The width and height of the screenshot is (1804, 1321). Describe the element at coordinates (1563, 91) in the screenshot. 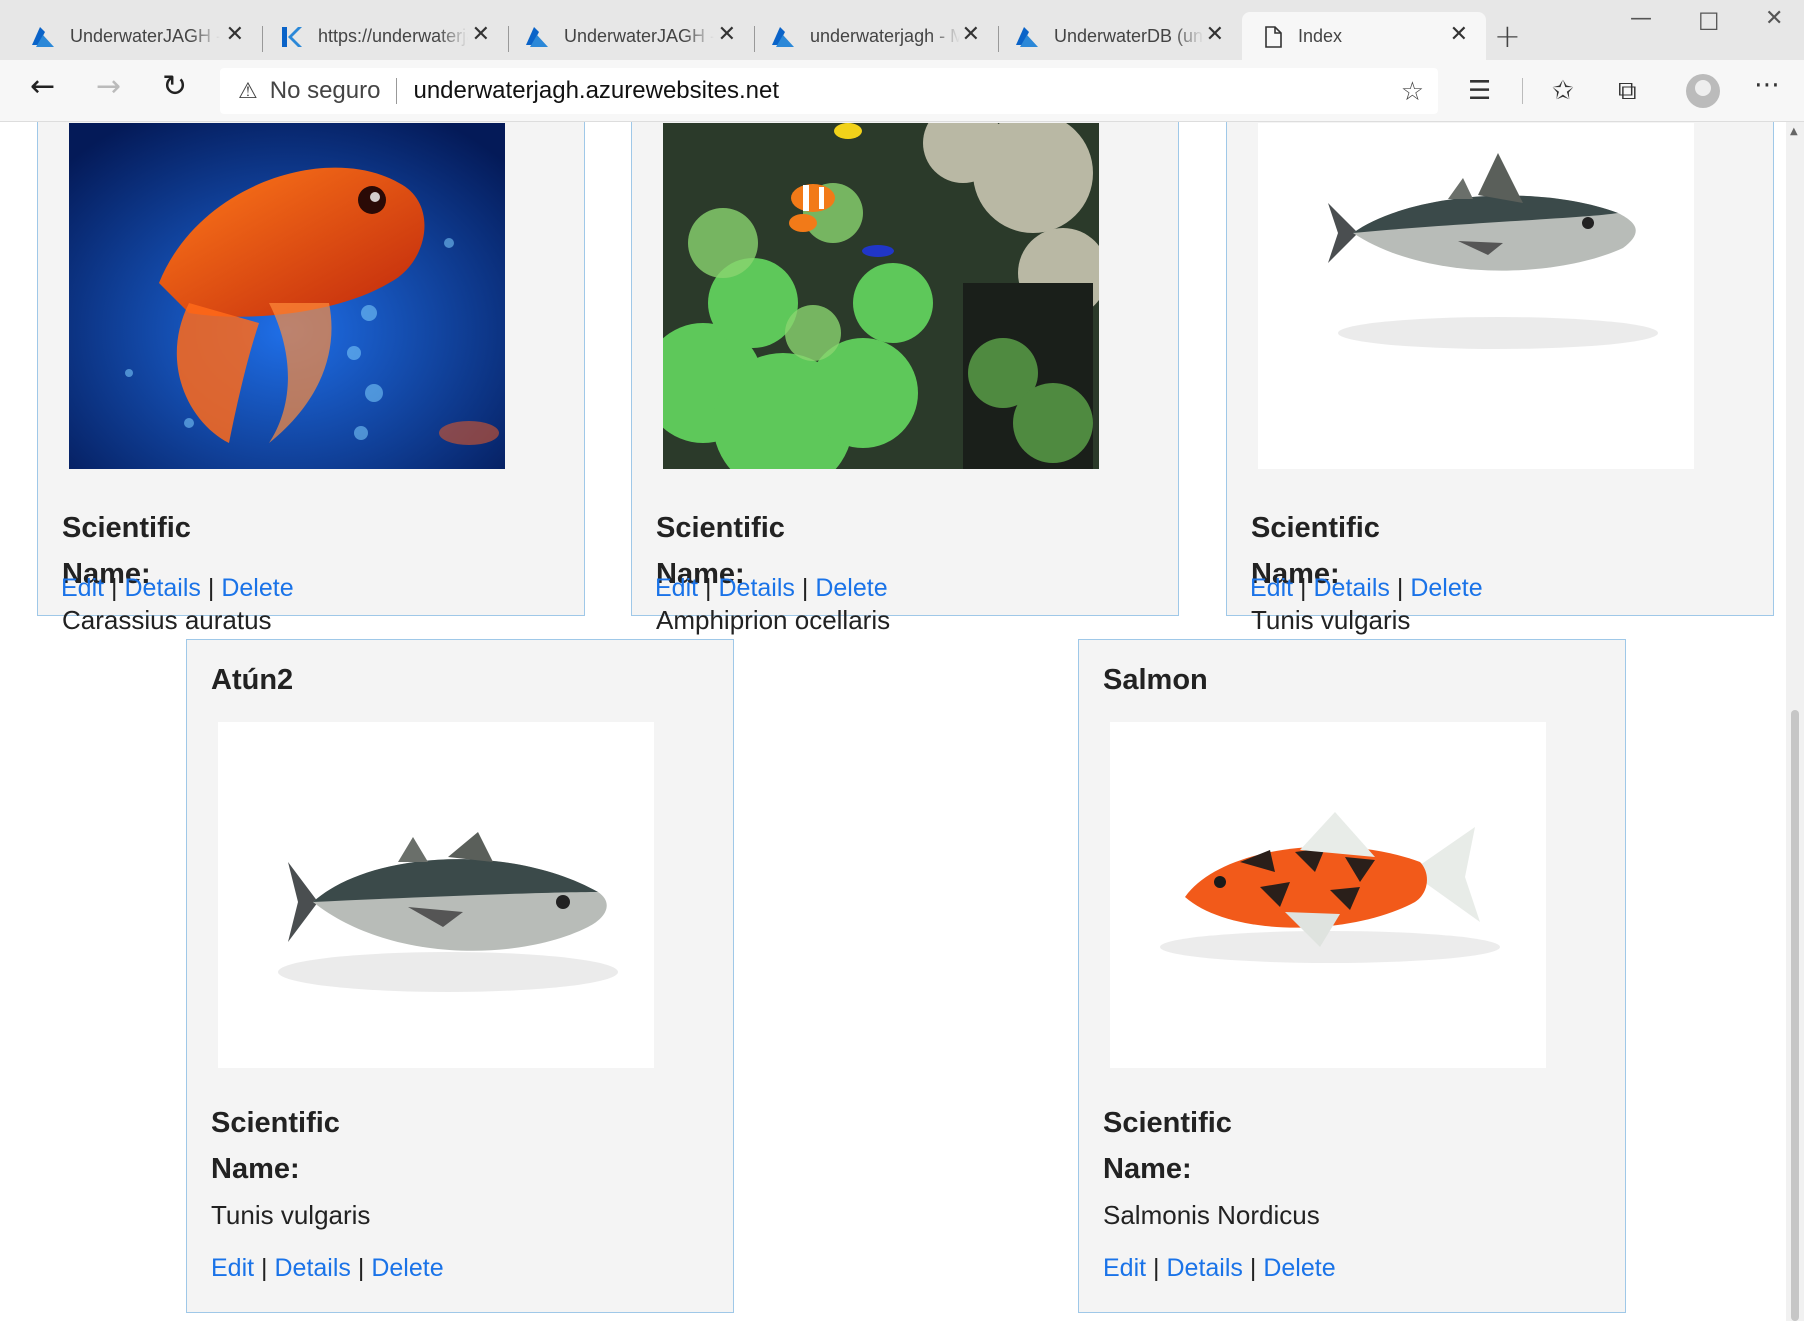

I see `favorites-icon: ✩` at that location.